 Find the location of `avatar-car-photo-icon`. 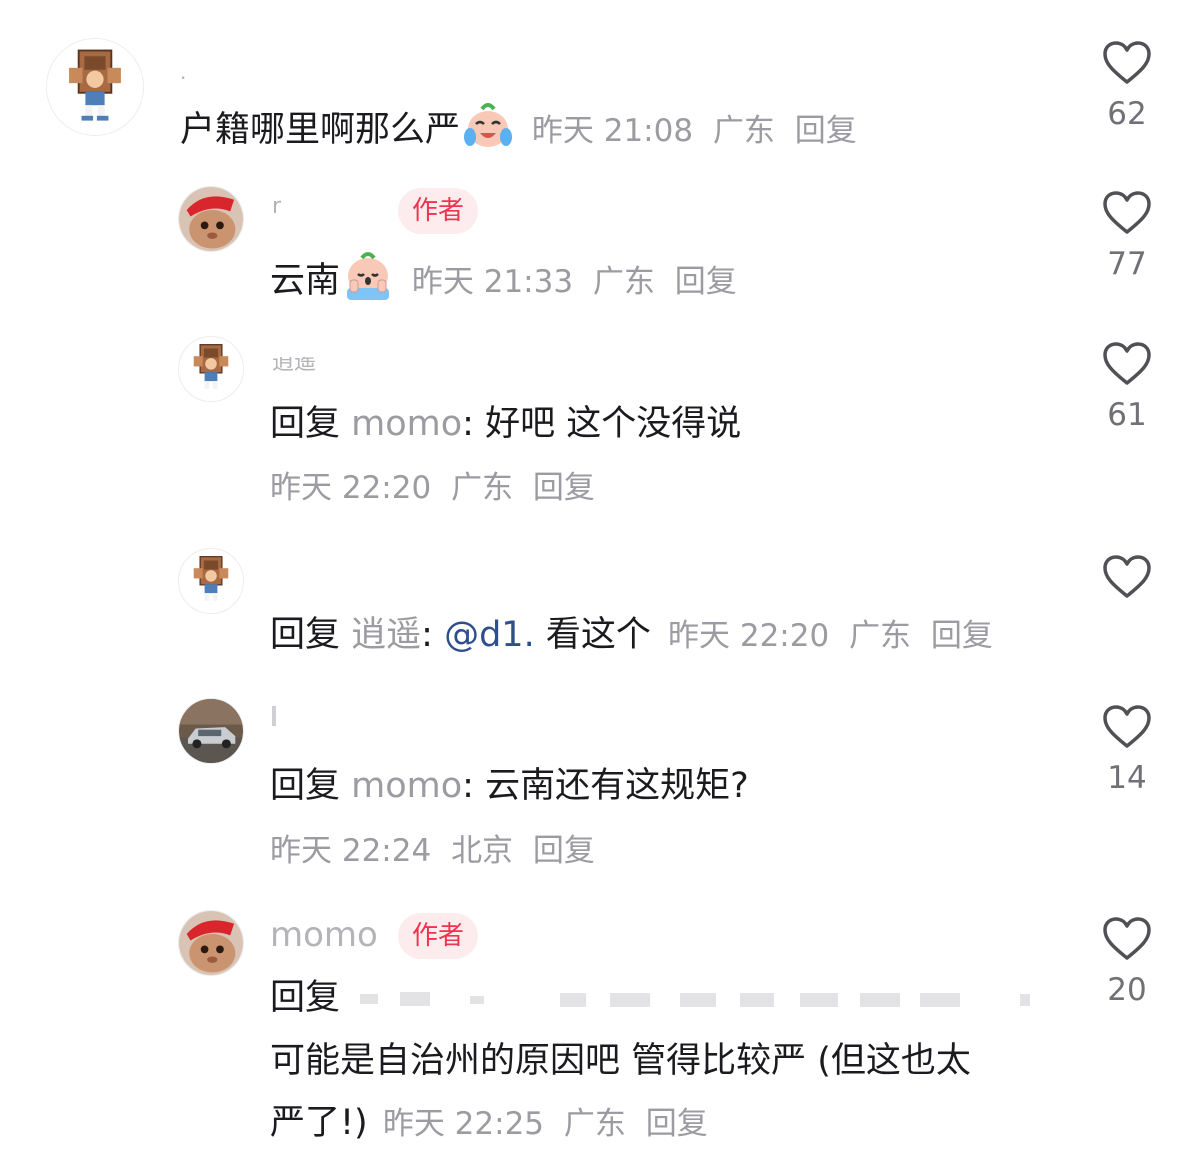

avatar-car-photo-icon is located at coordinates (211, 731).